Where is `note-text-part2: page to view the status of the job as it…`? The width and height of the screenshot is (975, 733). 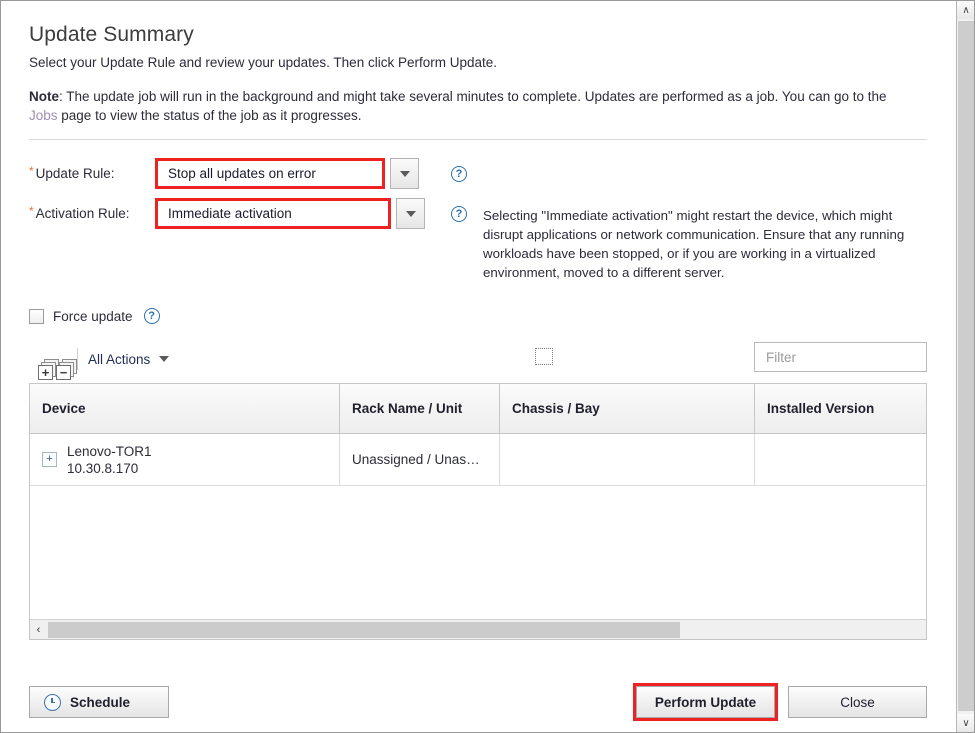 note-text-part2: page to view the status of the job as it… is located at coordinates (209, 115).